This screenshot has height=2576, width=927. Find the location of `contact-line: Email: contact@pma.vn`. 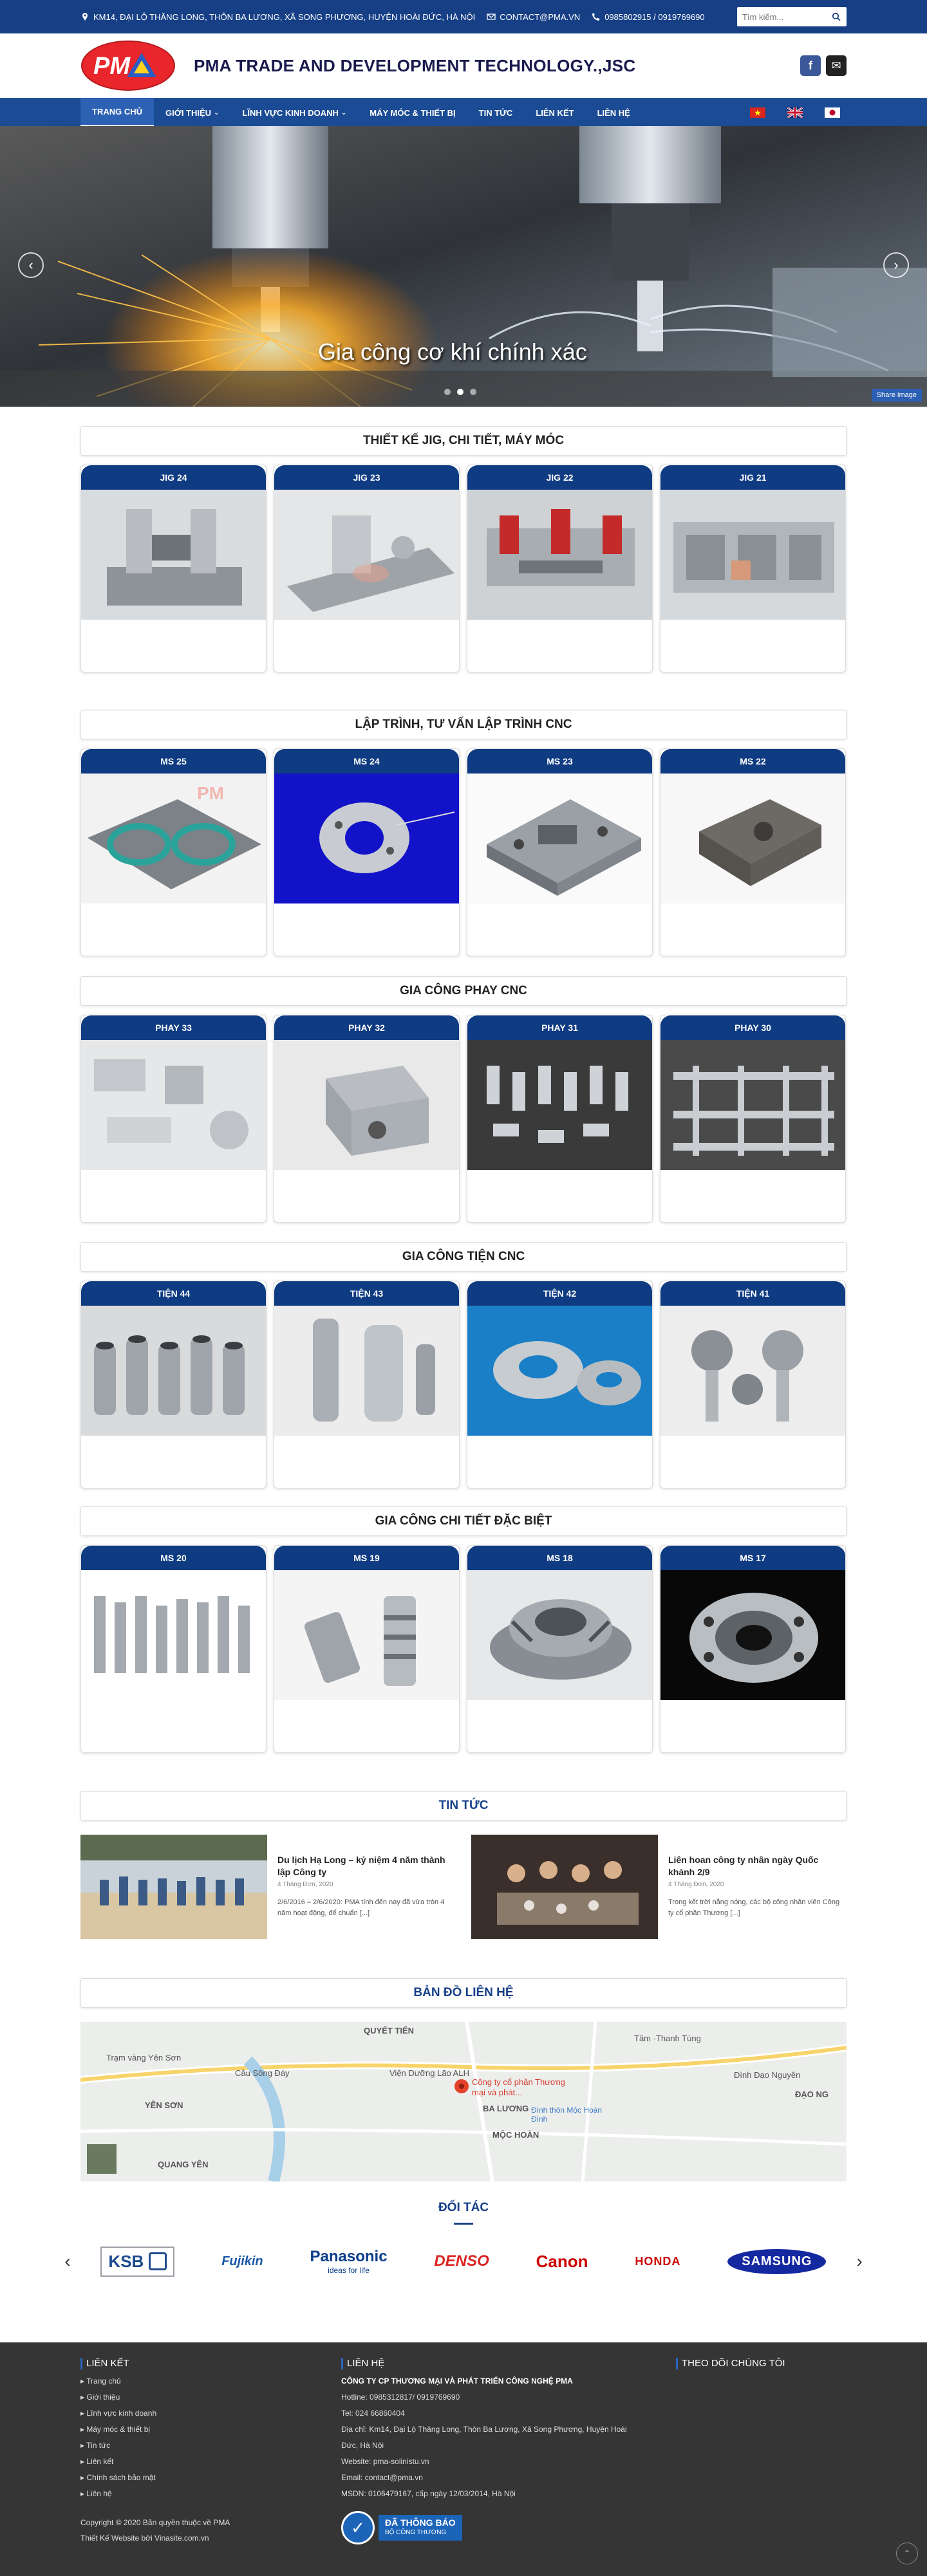

contact-line: Email: contact@pma.vn is located at coordinates (508, 2478).